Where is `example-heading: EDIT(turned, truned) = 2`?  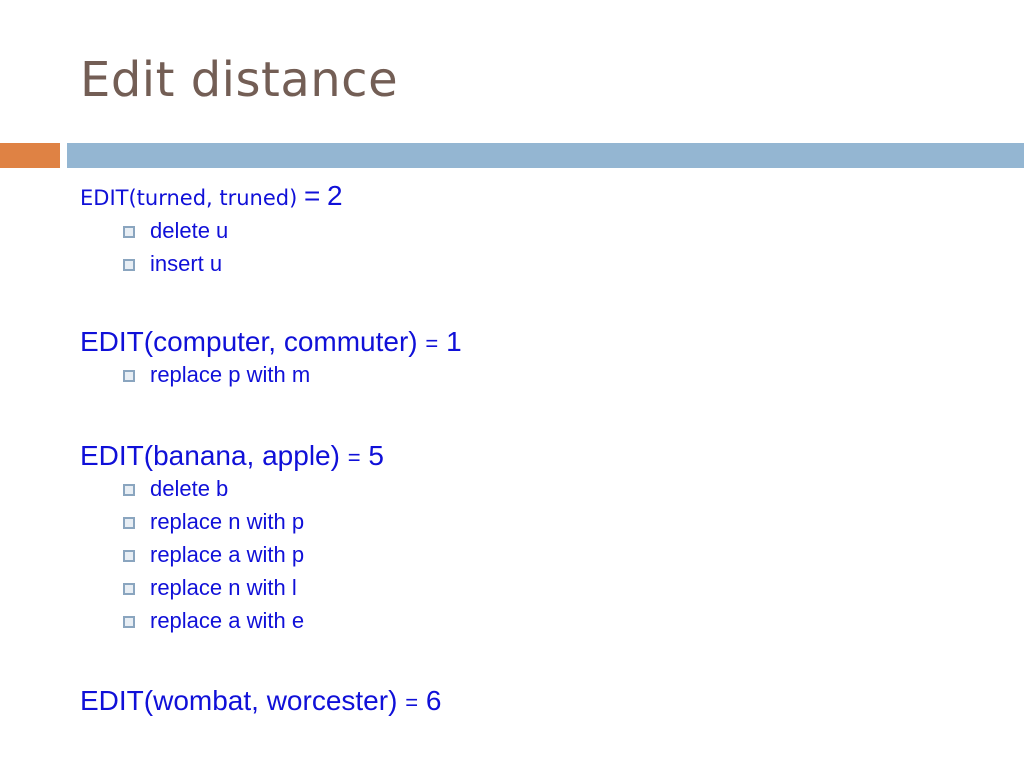
example-heading: EDIT(turned, truned) = 2 is located at coordinates (211, 196).